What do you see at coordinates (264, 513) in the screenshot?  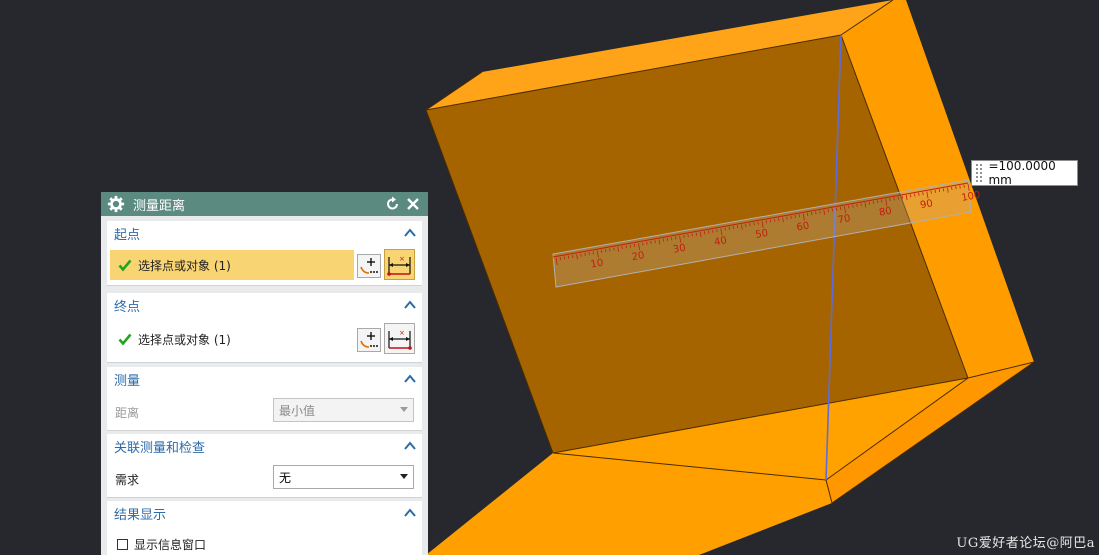 I see `section-header-results: 结果显示` at bounding box center [264, 513].